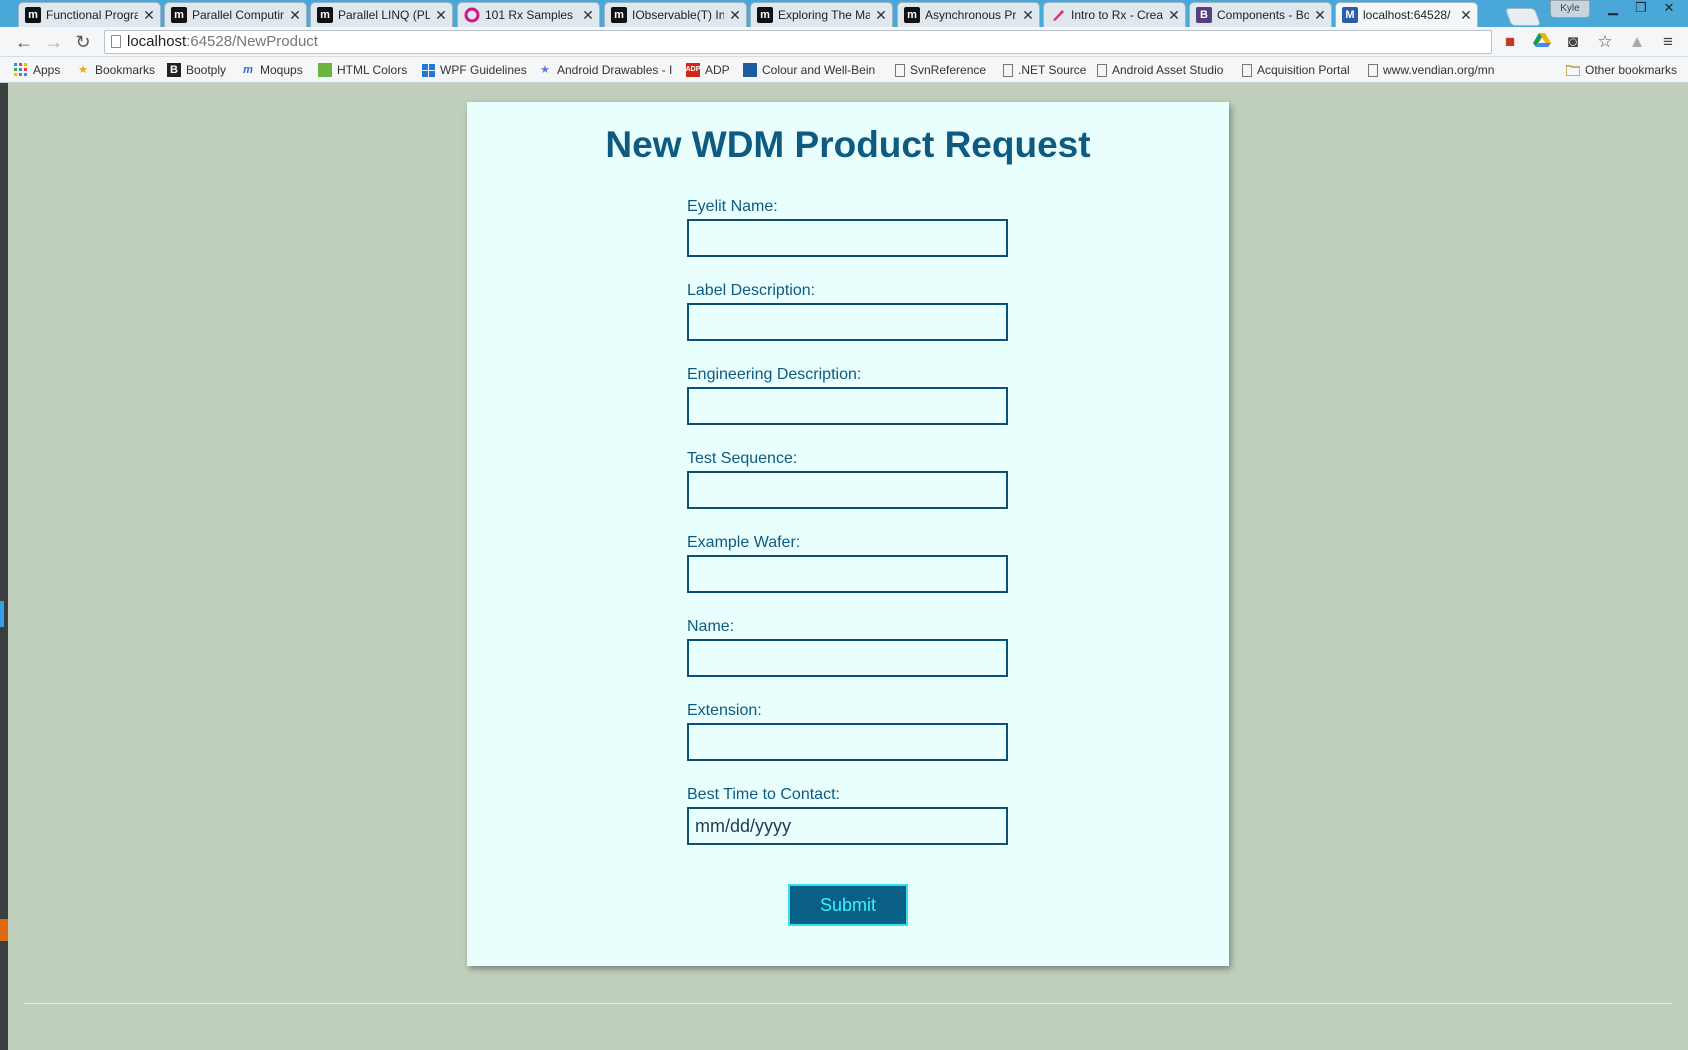 This screenshot has height=1050, width=1688. Describe the element at coordinates (1668, 42) in the screenshot. I see `menu-icon: ≡` at that location.